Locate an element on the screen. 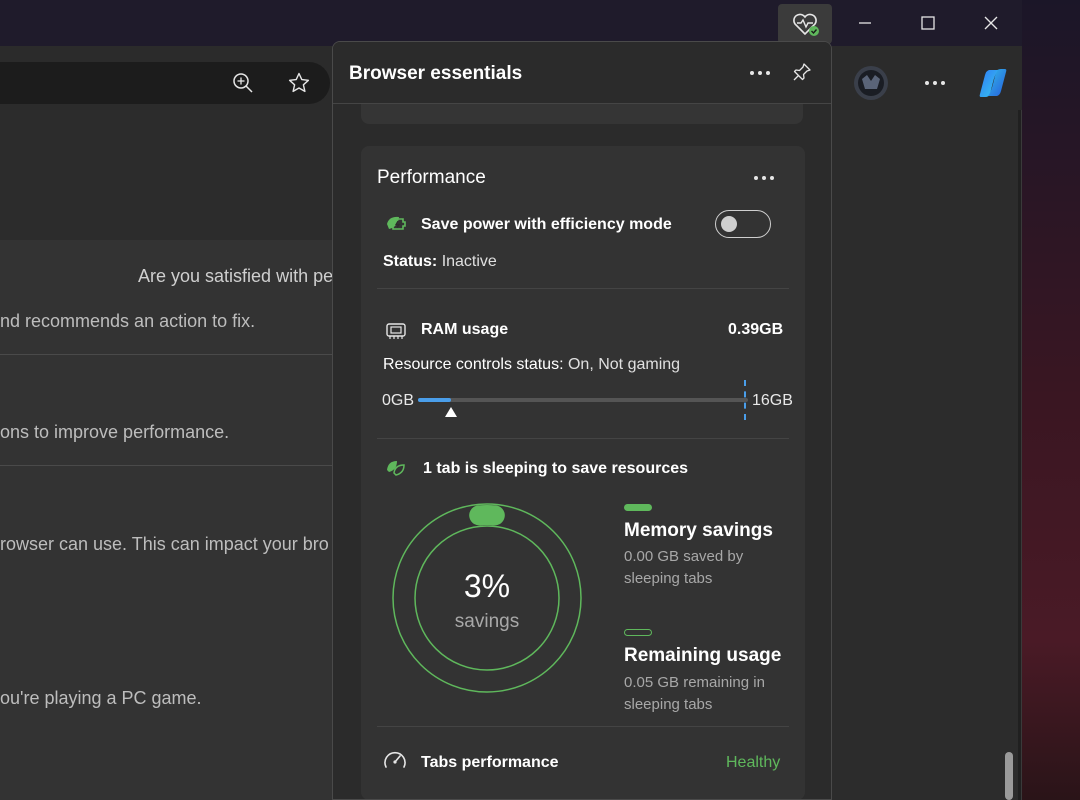 The image size is (1080, 800). copilot-button is located at coordinates (993, 83).